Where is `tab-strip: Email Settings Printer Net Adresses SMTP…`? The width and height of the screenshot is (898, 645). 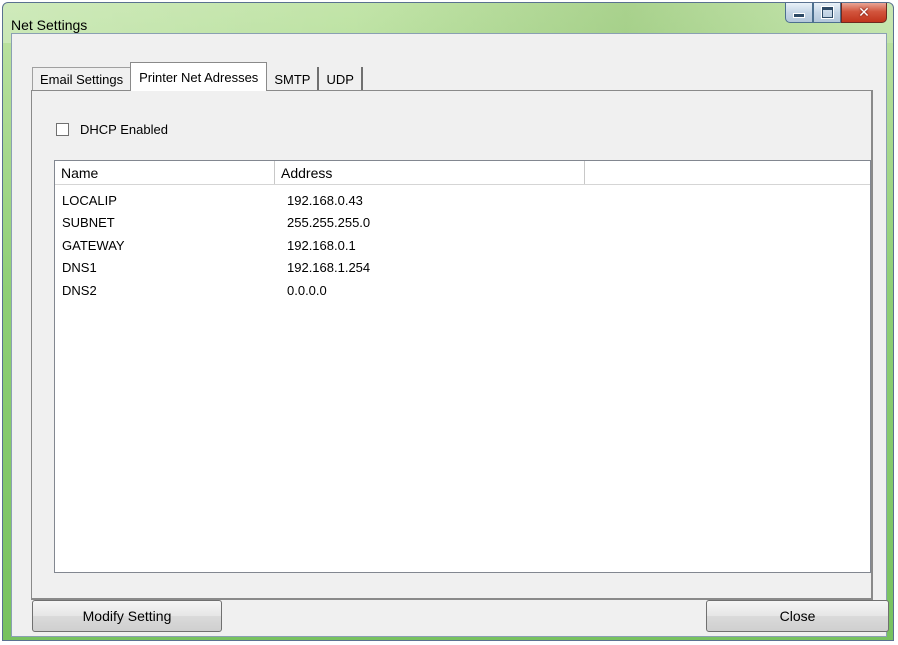
tab-strip: Email Settings Printer Net Adresses SMTP… is located at coordinates (197, 76).